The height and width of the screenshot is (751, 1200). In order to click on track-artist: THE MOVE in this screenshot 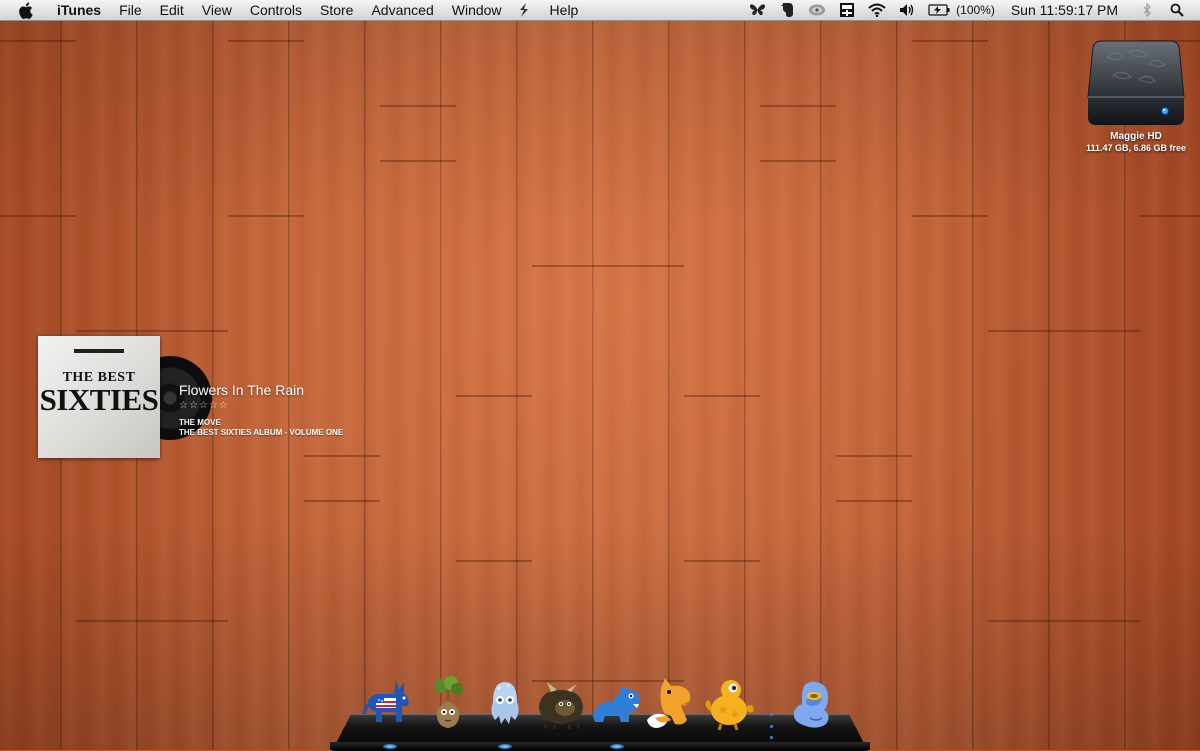, I will do `click(200, 422)`.